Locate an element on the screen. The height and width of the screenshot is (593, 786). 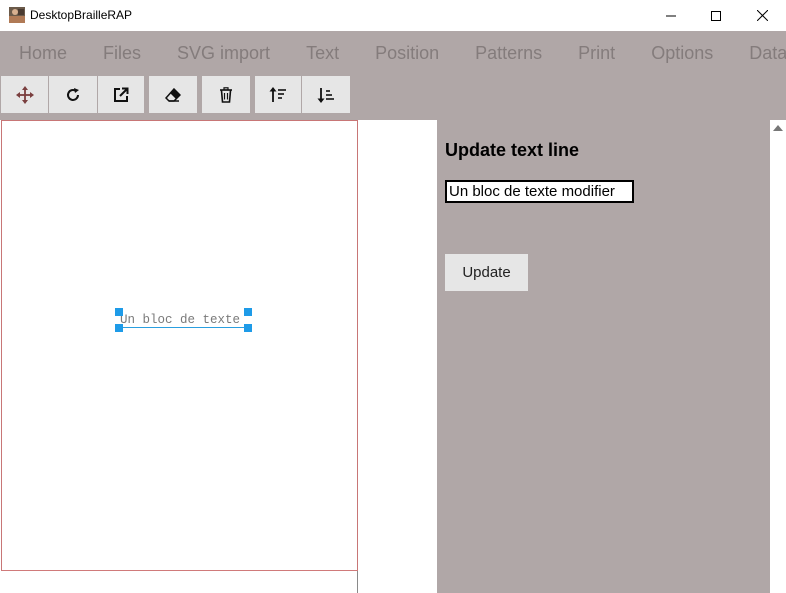
move-button is located at coordinates (24, 94).